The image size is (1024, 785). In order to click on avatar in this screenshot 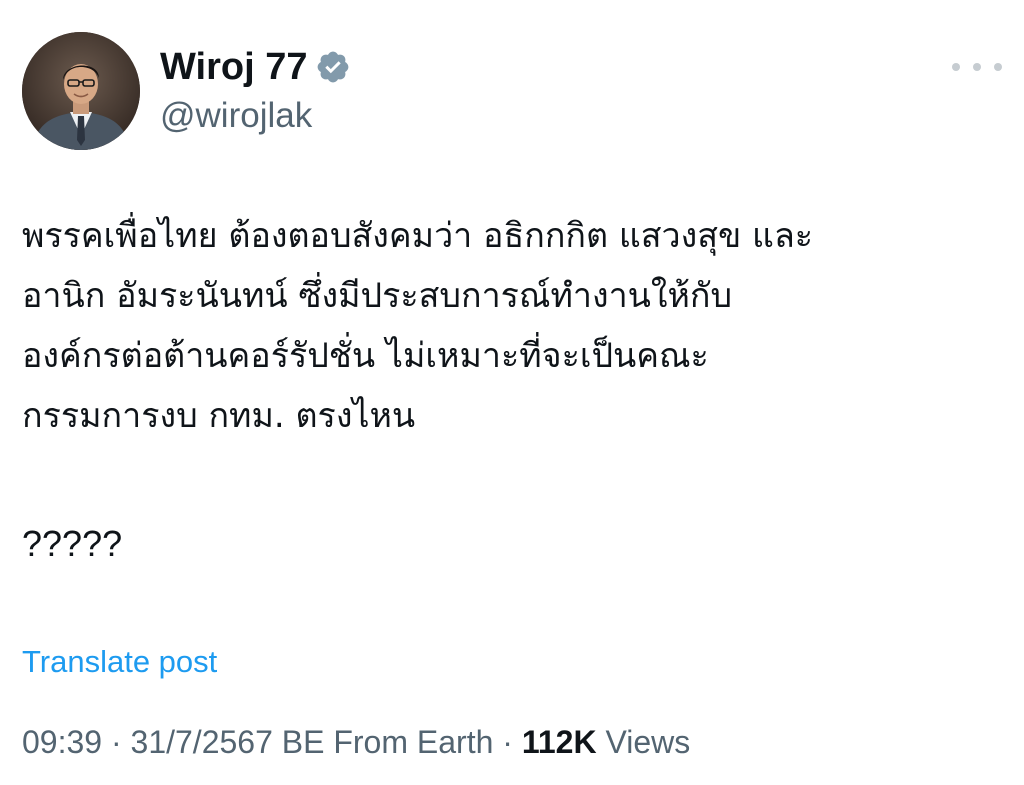, I will do `click(81, 91)`.